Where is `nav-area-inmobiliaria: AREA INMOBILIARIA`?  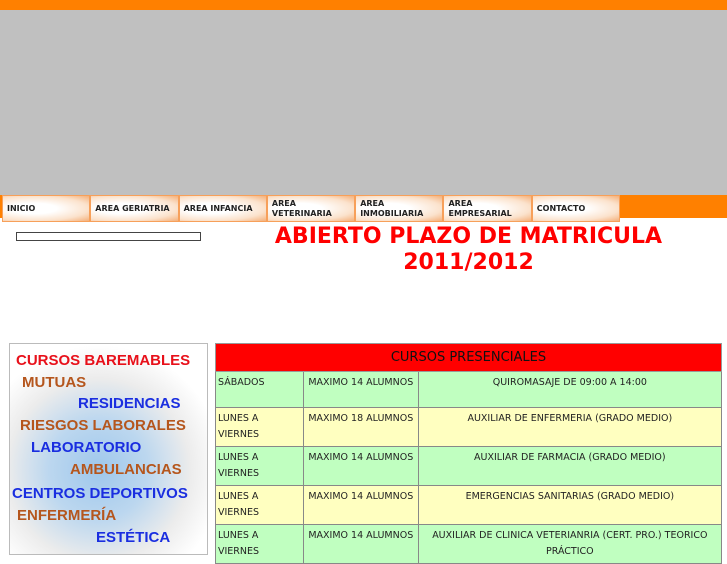 nav-area-inmobiliaria: AREA INMOBILIARIA is located at coordinates (399, 208).